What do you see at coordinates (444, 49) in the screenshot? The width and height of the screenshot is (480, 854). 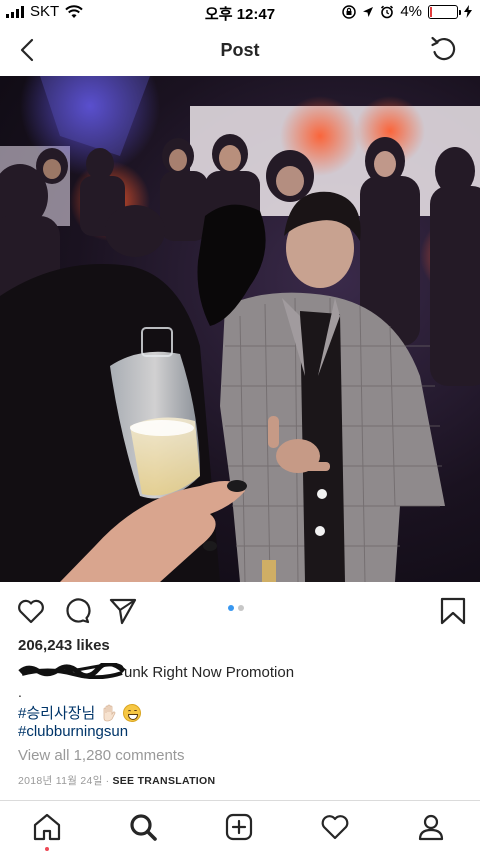 I see `refresh-icon` at bounding box center [444, 49].